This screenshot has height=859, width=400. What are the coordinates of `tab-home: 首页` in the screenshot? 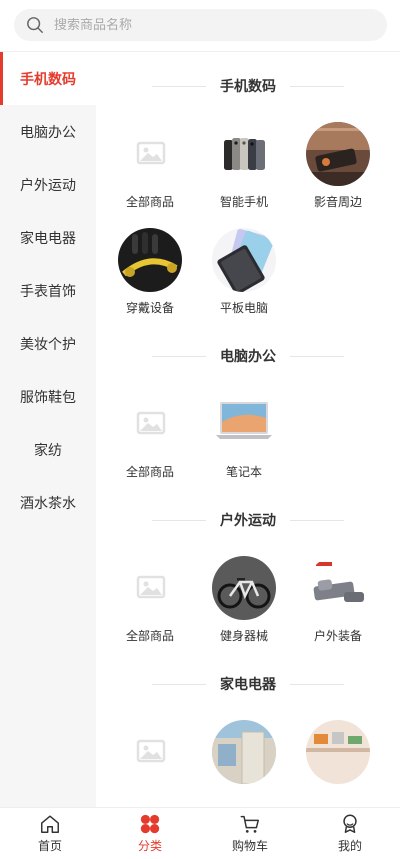 It's located at (50, 833).